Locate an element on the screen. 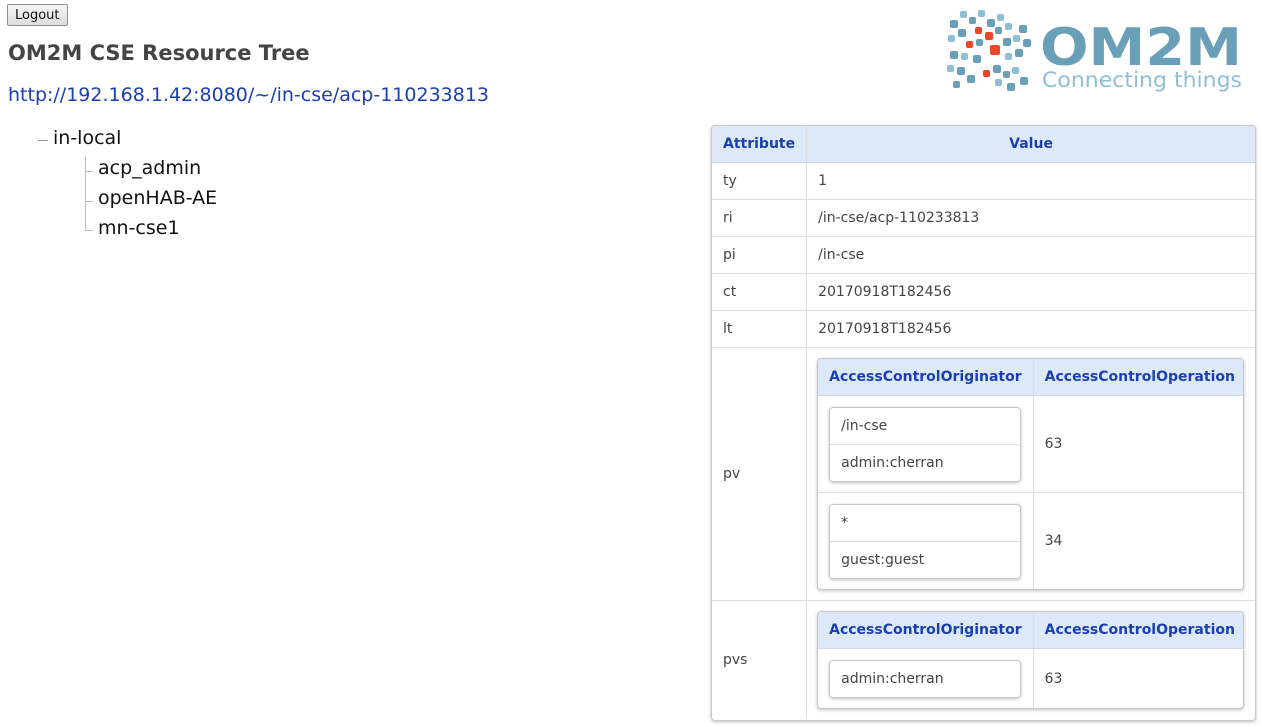  tree-node-in-local: in-local is located at coordinates (87, 138).